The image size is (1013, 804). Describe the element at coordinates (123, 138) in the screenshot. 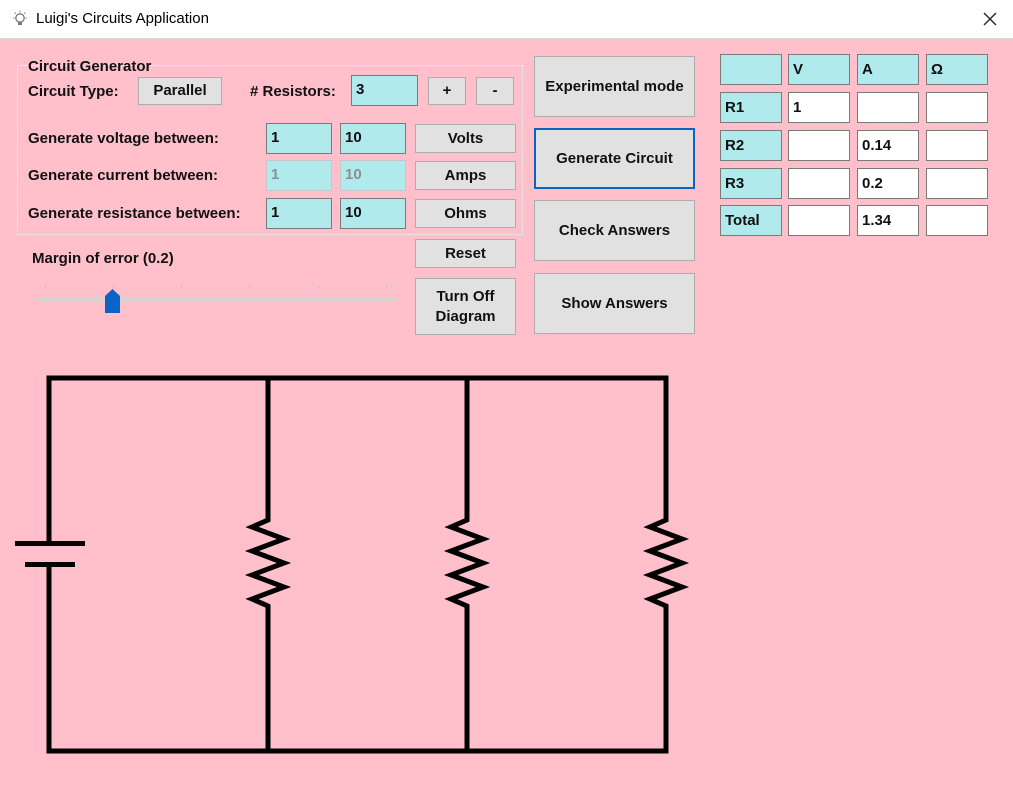

I see `voltage-range-label: Generate voltage between:` at that location.